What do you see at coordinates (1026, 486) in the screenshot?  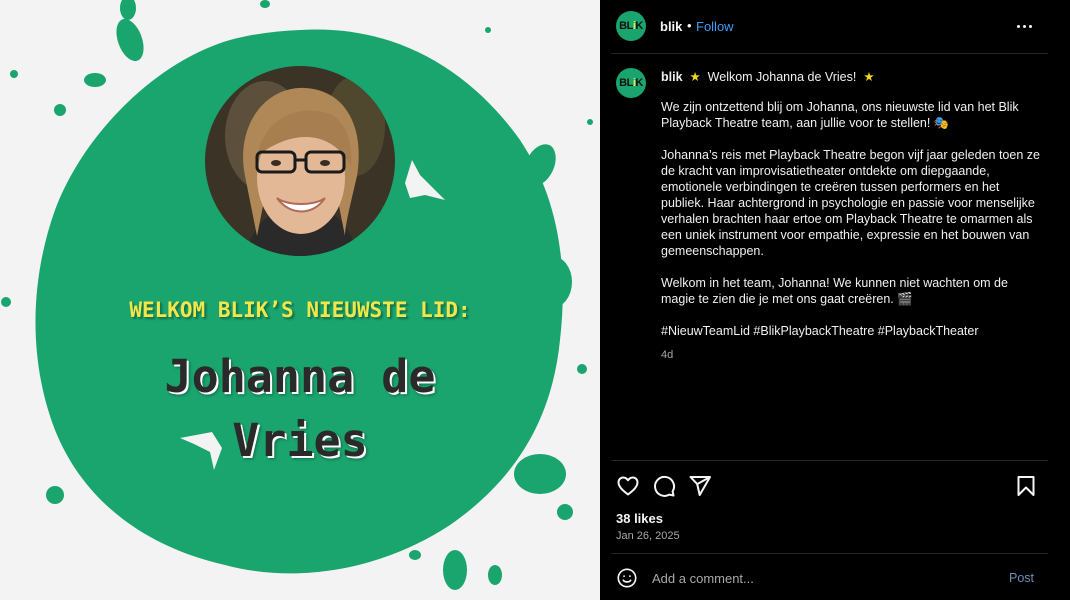 I see `bookmark-icon` at bounding box center [1026, 486].